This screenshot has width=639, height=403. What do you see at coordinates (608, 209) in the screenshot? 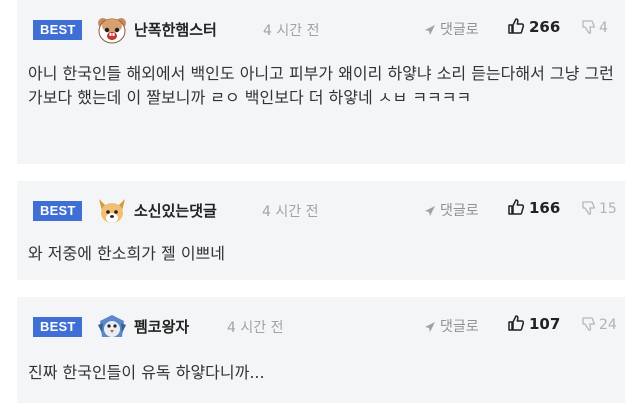
I see `dislike-count: 15` at bounding box center [608, 209].